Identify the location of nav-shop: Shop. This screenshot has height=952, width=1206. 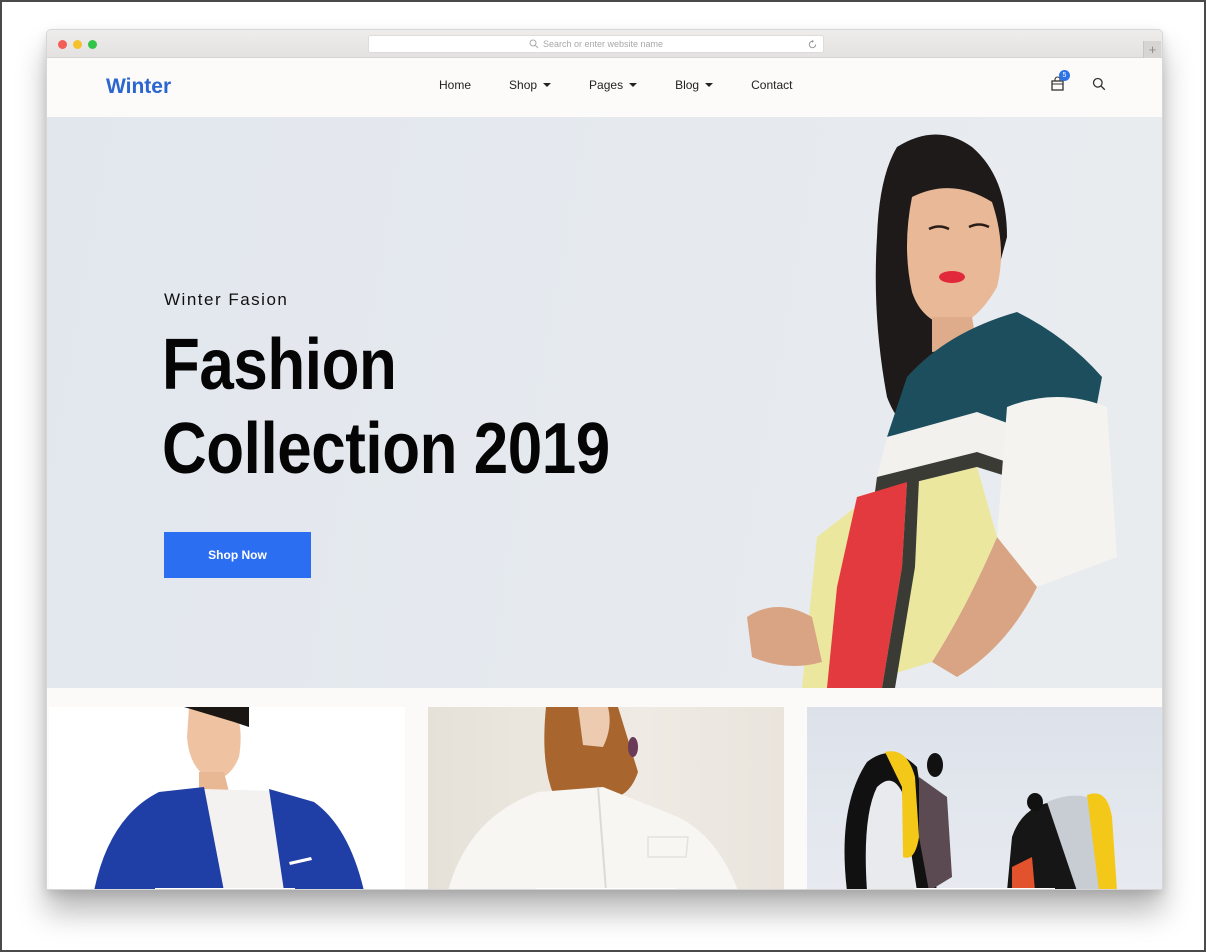
(530, 85).